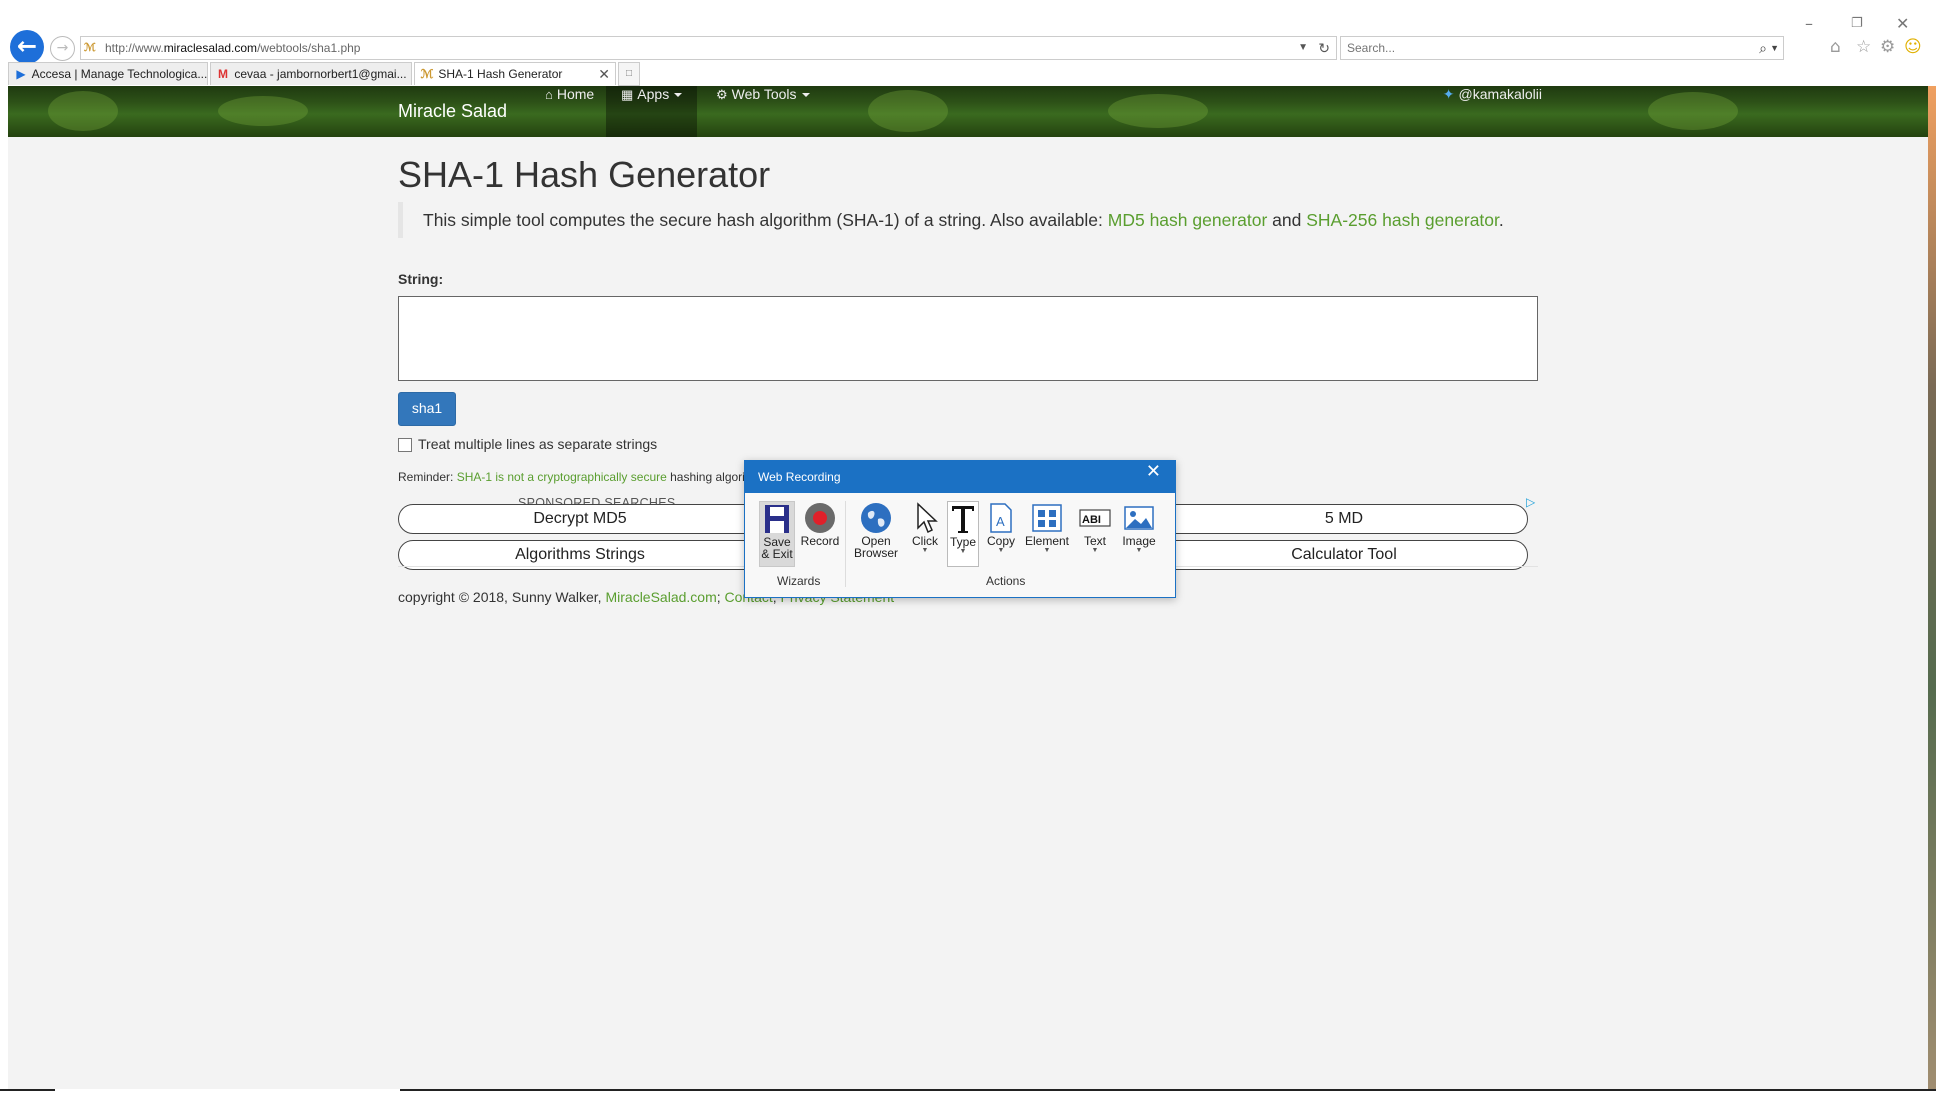  What do you see at coordinates (1863, 47) in the screenshot?
I see `favorites-star-icon: ☆` at bounding box center [1863, 47].